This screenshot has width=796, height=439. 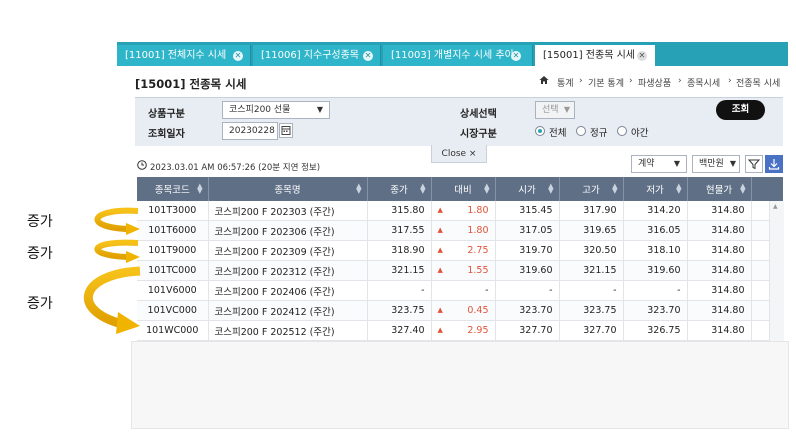 I want to click on cell-change: ▲ 2.75, so click(x=463, y=250).